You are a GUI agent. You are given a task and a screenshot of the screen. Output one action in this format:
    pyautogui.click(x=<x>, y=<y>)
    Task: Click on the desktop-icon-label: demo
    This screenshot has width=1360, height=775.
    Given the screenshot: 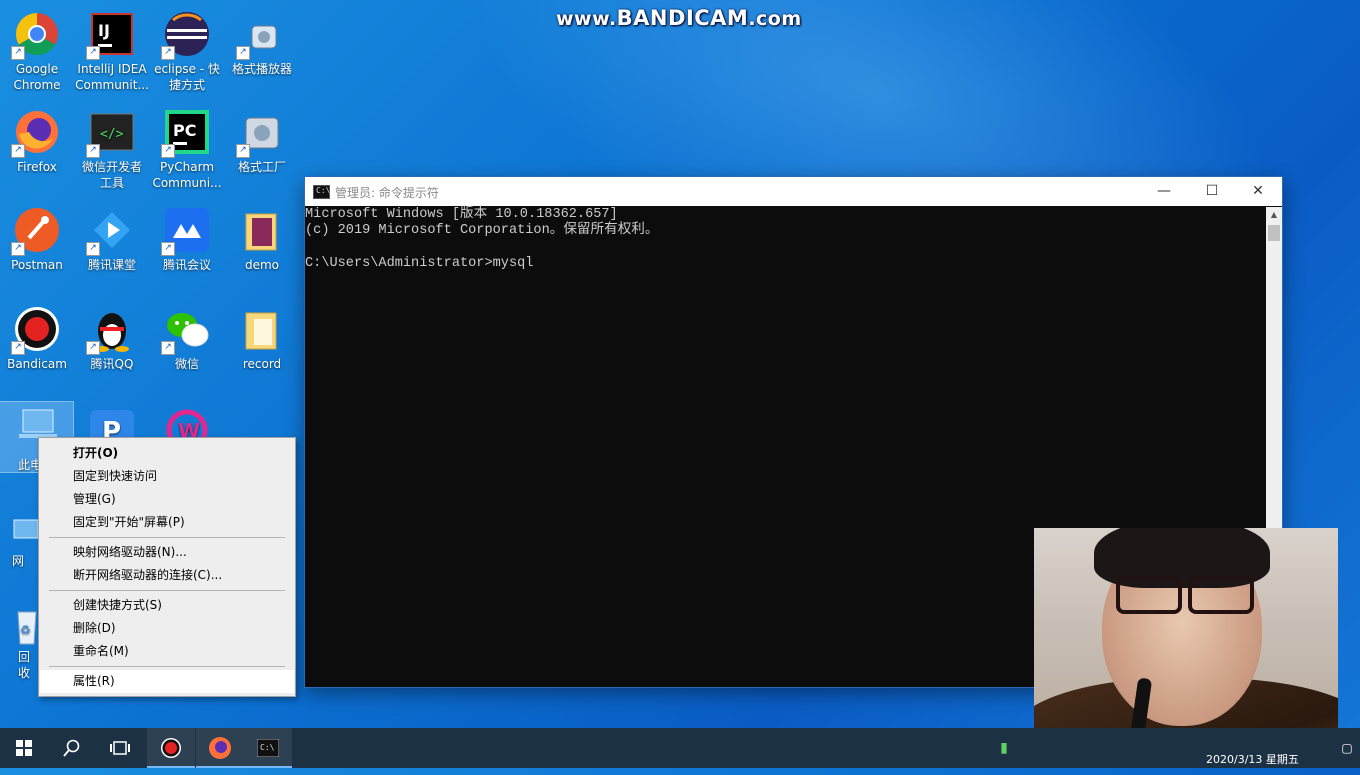 What is the action you would take?
    pyautogui.click(x=262, y=265)
    